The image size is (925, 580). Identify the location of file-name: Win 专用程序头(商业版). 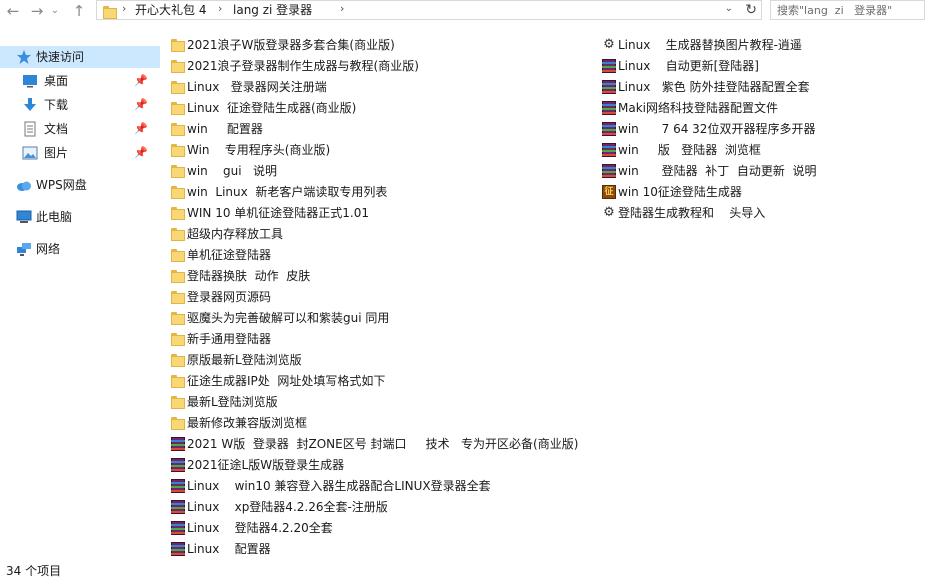
(259, 150).